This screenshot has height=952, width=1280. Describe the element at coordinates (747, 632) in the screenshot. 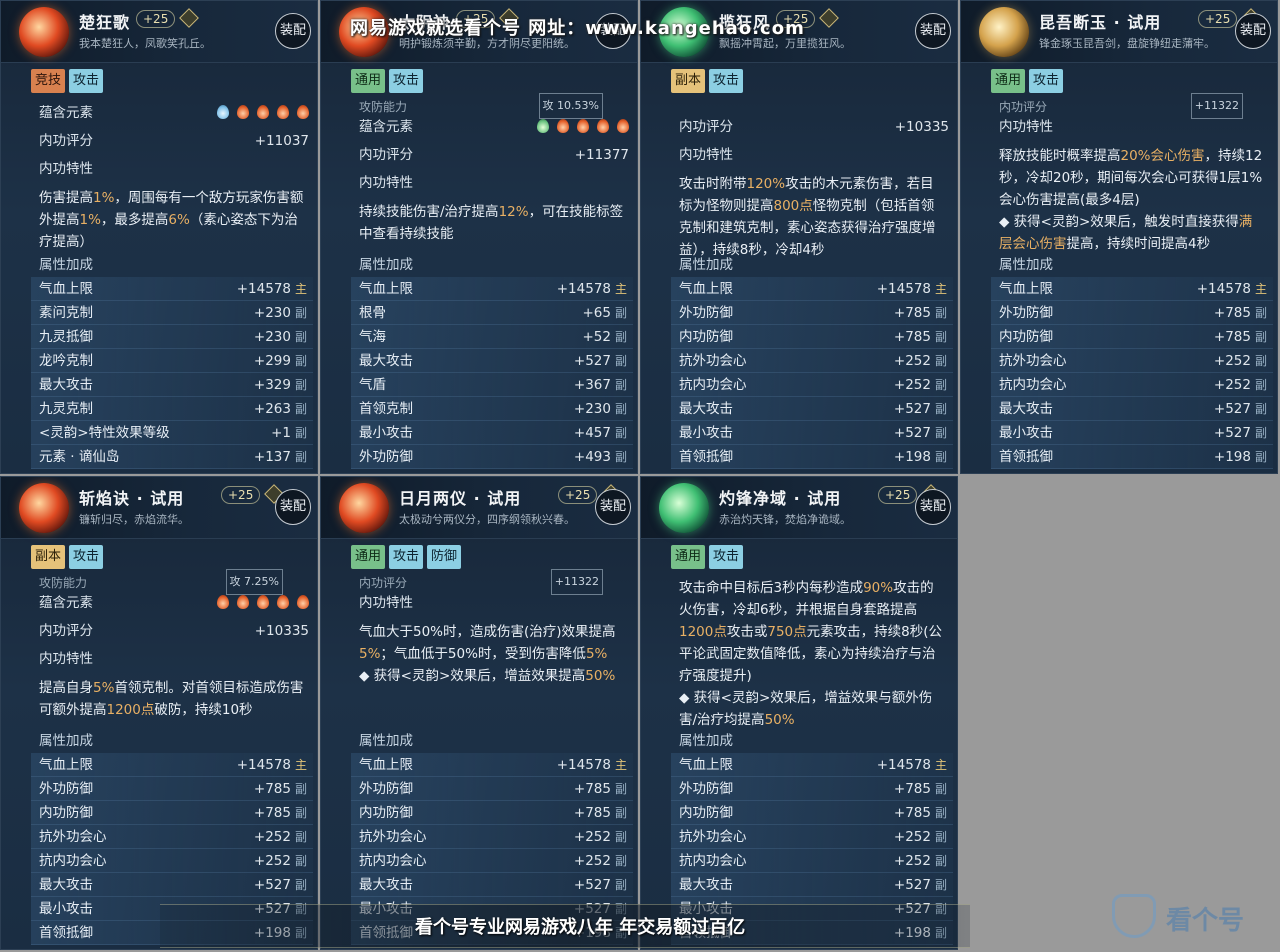

I see `description-text: 攻击或` at that location.